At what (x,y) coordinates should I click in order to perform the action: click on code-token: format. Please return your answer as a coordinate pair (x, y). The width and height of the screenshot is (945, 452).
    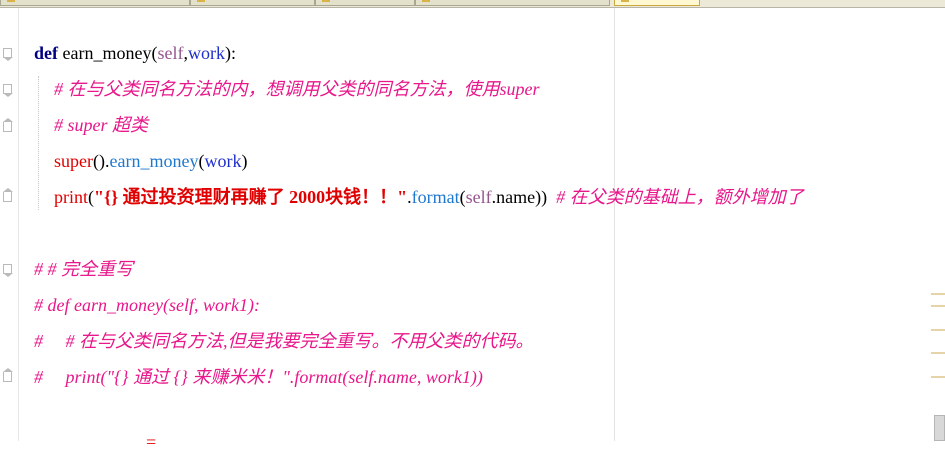
    Looking at the image, I should click on (435, 197).